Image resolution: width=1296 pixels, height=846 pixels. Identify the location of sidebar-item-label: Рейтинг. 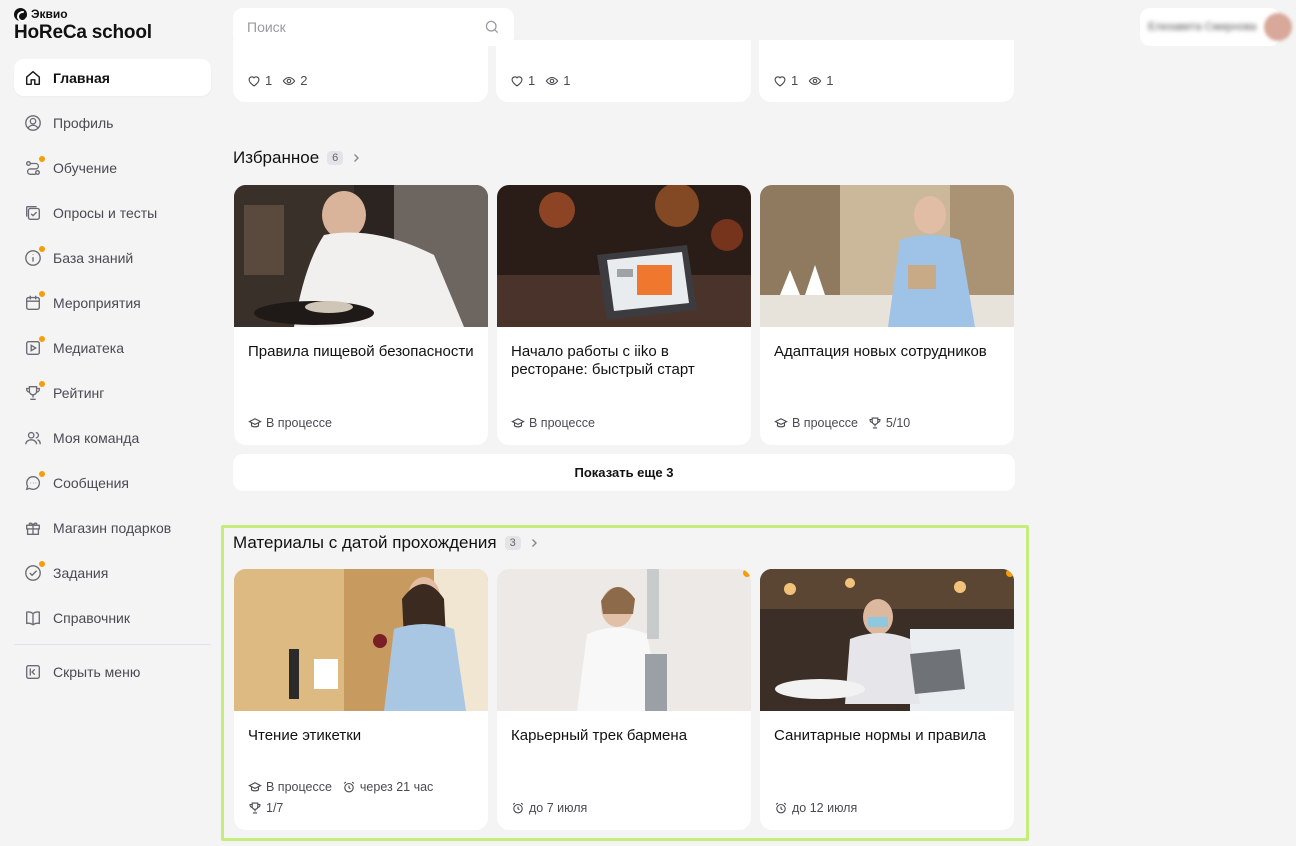
(79, 392).